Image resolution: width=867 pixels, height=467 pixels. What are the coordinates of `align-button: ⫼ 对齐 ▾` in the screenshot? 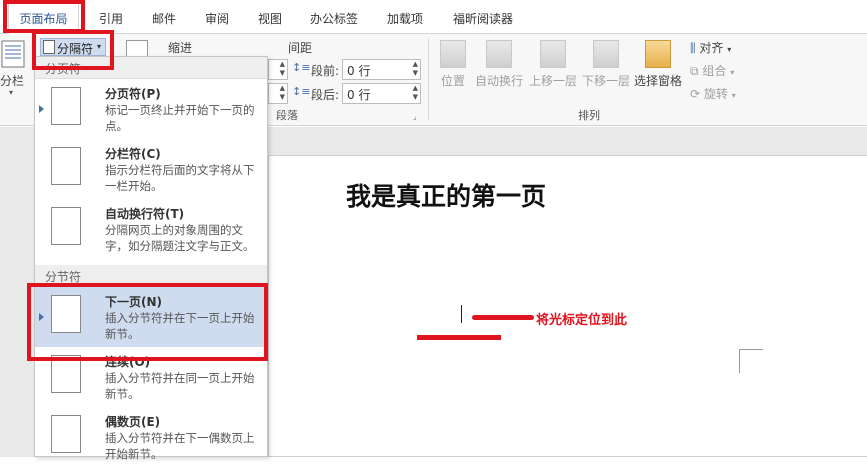 It's located at (710, 47).